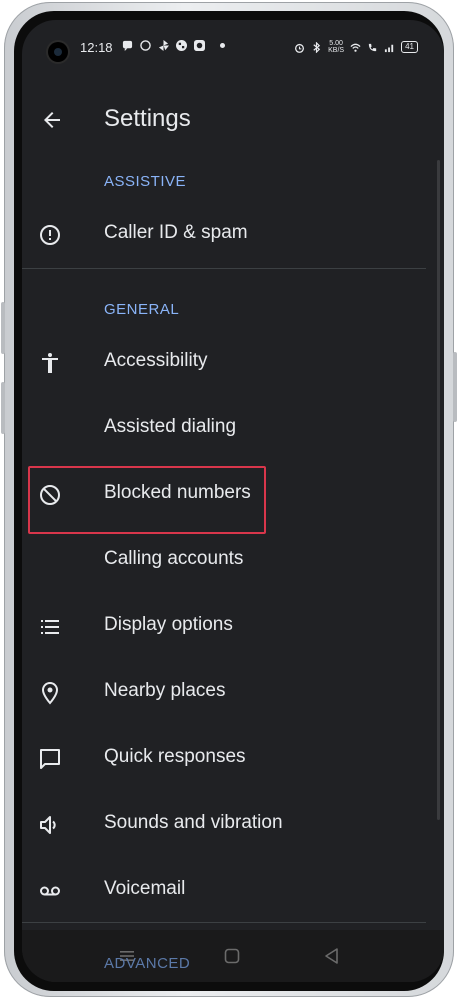 This screenshot has height=1000, width=458. I want to click on scrollbar, so click(438, 490).